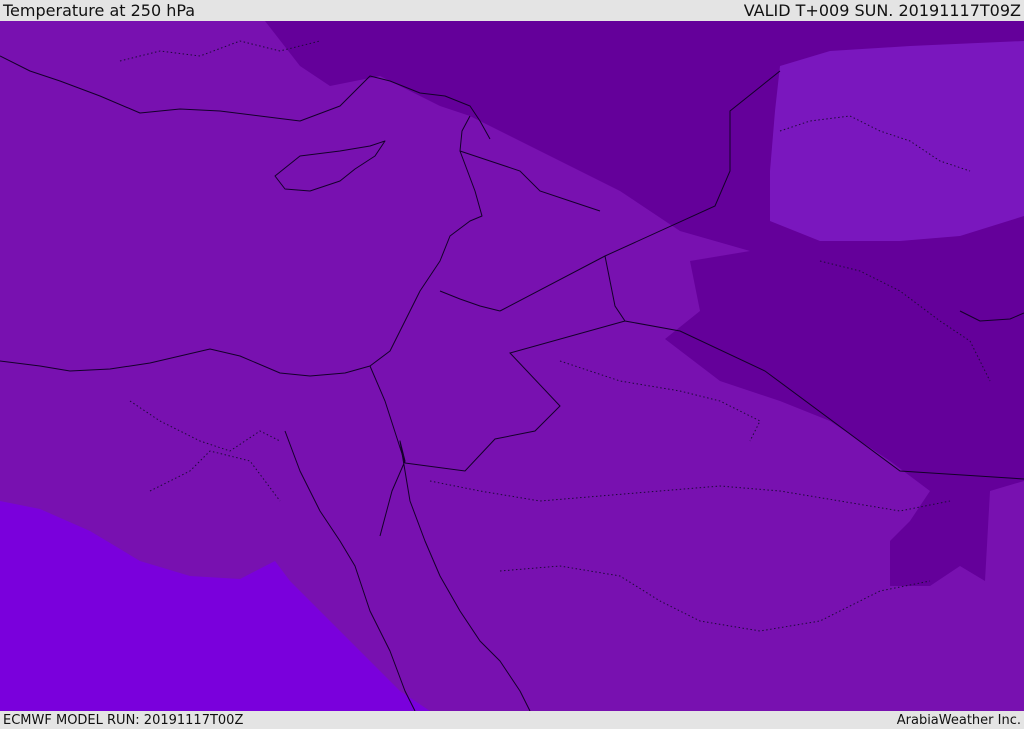 The height and width of the screenshot is (729, 1024). I want to click on model-run-label: ECMWF MODEL RUN: 20191117T00Z, so click(123, 720).